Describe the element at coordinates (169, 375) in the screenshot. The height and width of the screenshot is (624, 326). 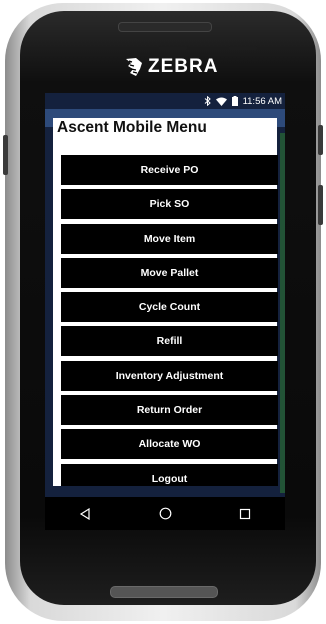
I see `inventory-adjustment-button: Inventory Adjustment` at that location.